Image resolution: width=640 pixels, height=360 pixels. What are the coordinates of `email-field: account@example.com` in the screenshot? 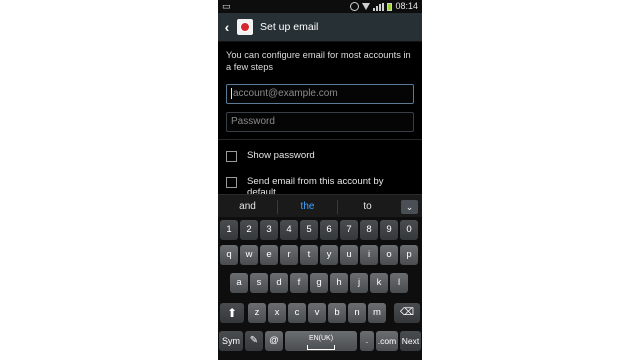 It's located at (320, 94).